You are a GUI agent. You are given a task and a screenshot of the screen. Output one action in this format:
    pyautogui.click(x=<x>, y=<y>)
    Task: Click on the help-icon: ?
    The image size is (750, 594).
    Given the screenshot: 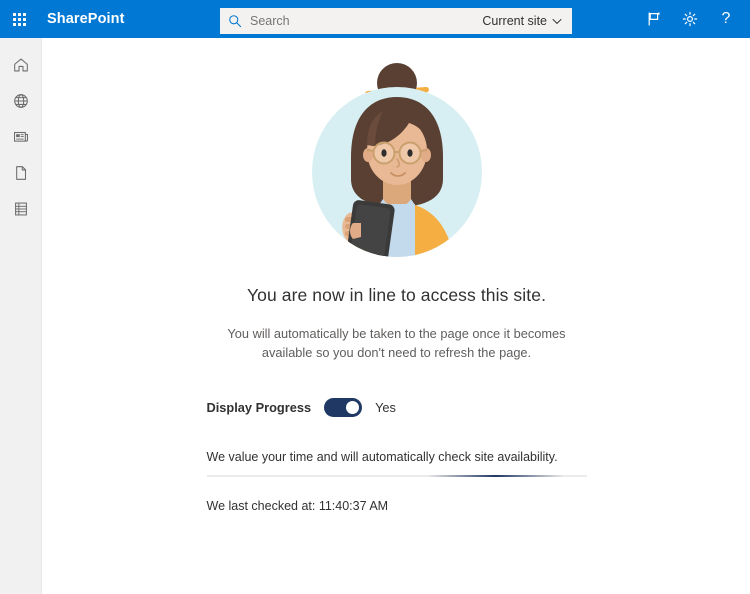 What is the action you would take?
    pyautogui.click(x=726, y=19)
    